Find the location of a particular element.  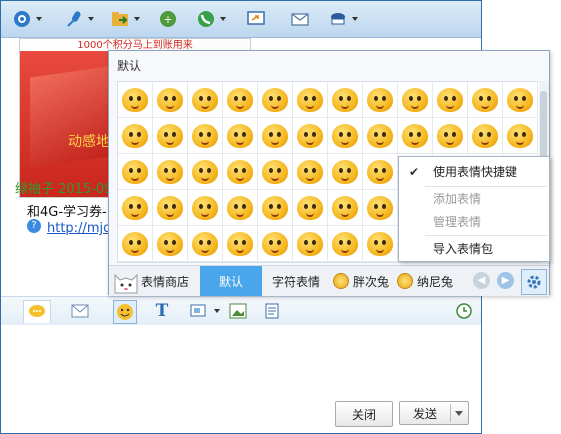

more-button is located at coordinates (272, 311).